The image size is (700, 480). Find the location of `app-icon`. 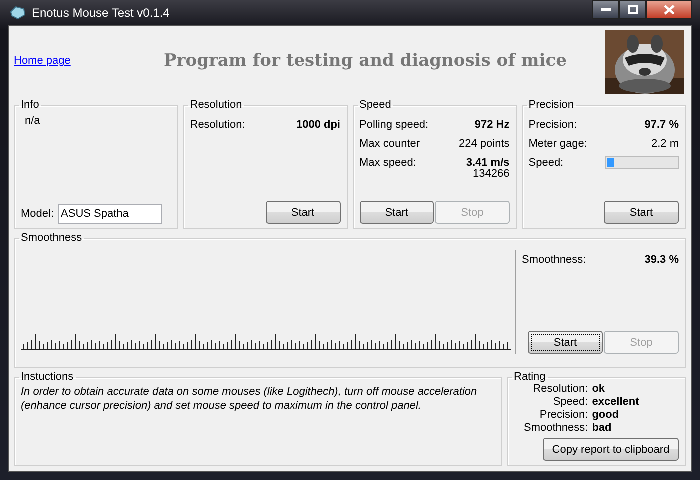

app-icon is located at coordinates (18, 13).